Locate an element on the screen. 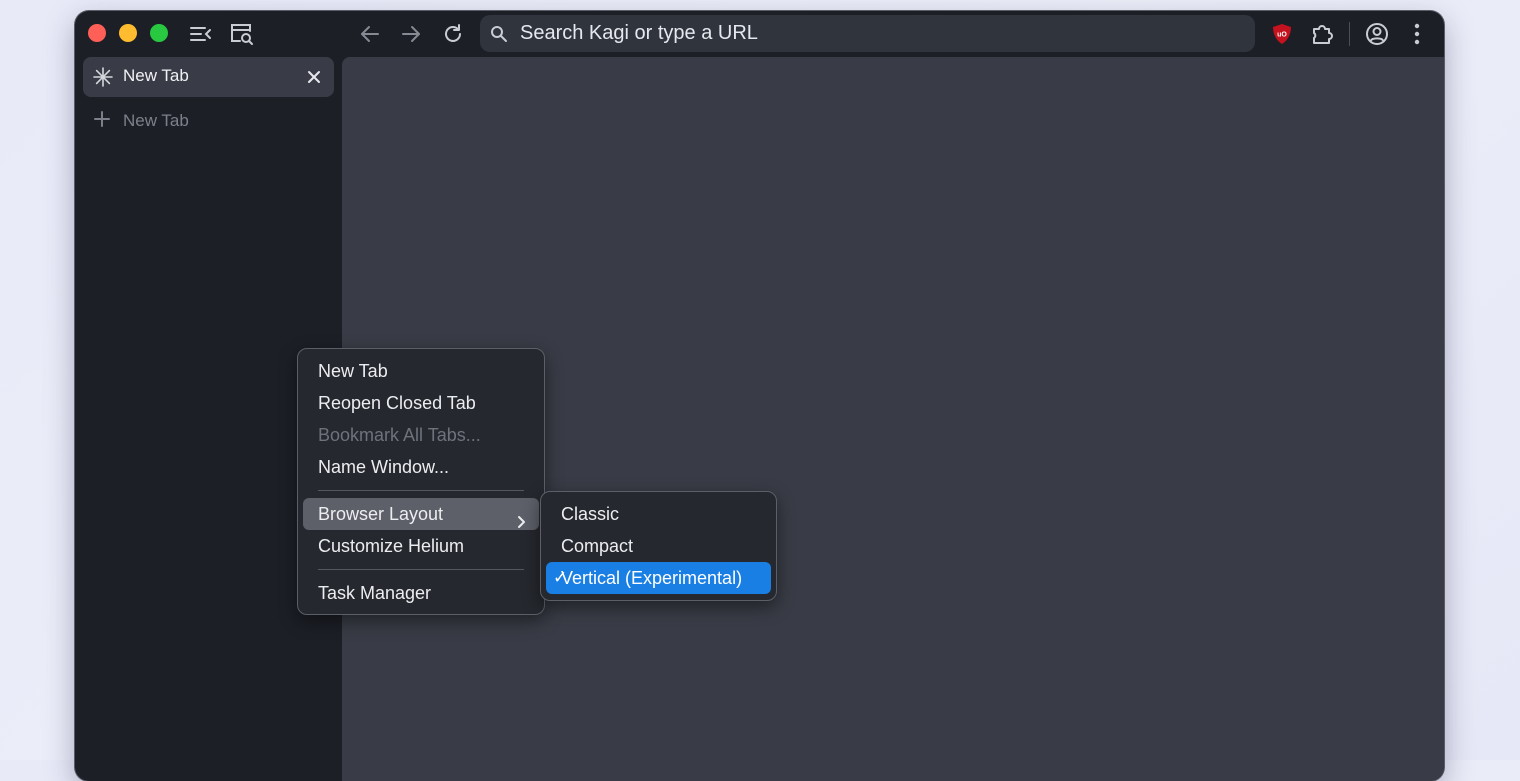 This screenshot has width=1520, height=781. forward-arrow-icon is located at coordinates (411, 34).